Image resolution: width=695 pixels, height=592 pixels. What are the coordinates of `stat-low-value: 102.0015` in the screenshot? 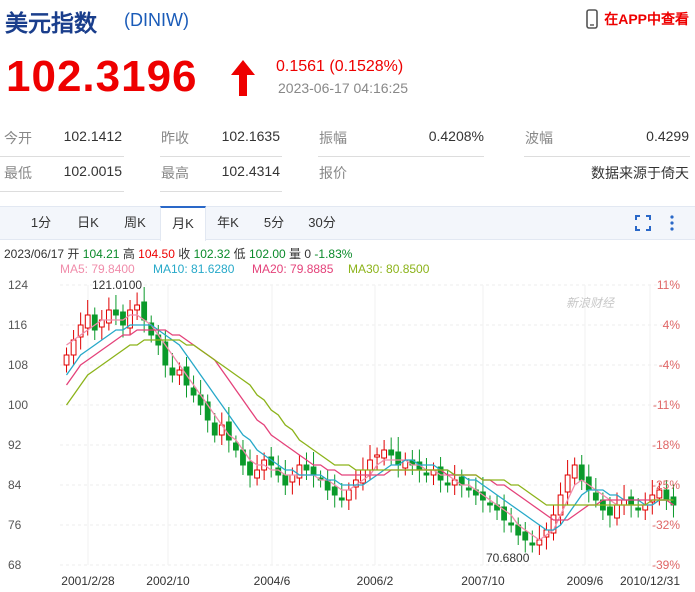 It's located at (92, 171).